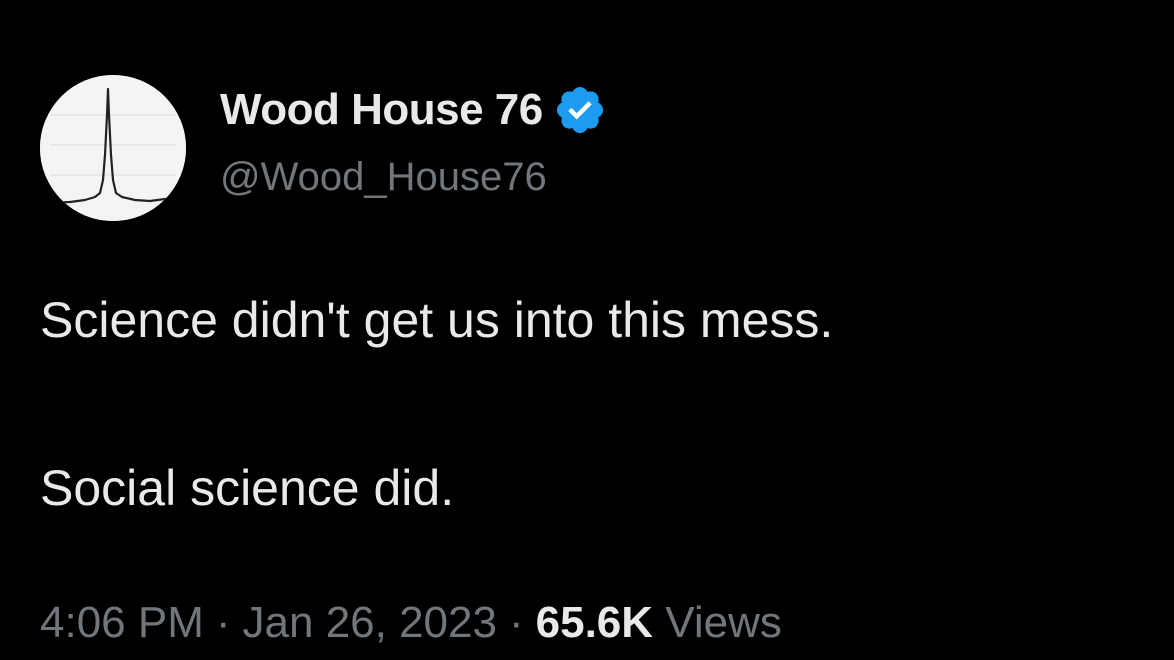  What do you see at coordinates (247, 488) in the screenshot?
I see `tweet-text-line: Social science did.` at bounding box center [247, 488].